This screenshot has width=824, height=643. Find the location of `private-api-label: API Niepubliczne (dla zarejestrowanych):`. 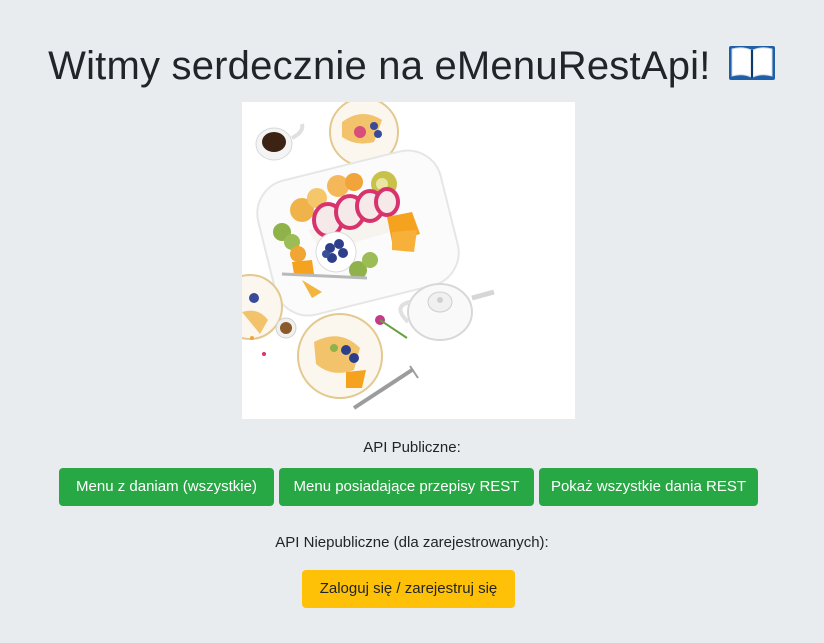

private-api-label: API Niepubliczne (dla zarejestrowanych): is located at coordinates (412, 542).